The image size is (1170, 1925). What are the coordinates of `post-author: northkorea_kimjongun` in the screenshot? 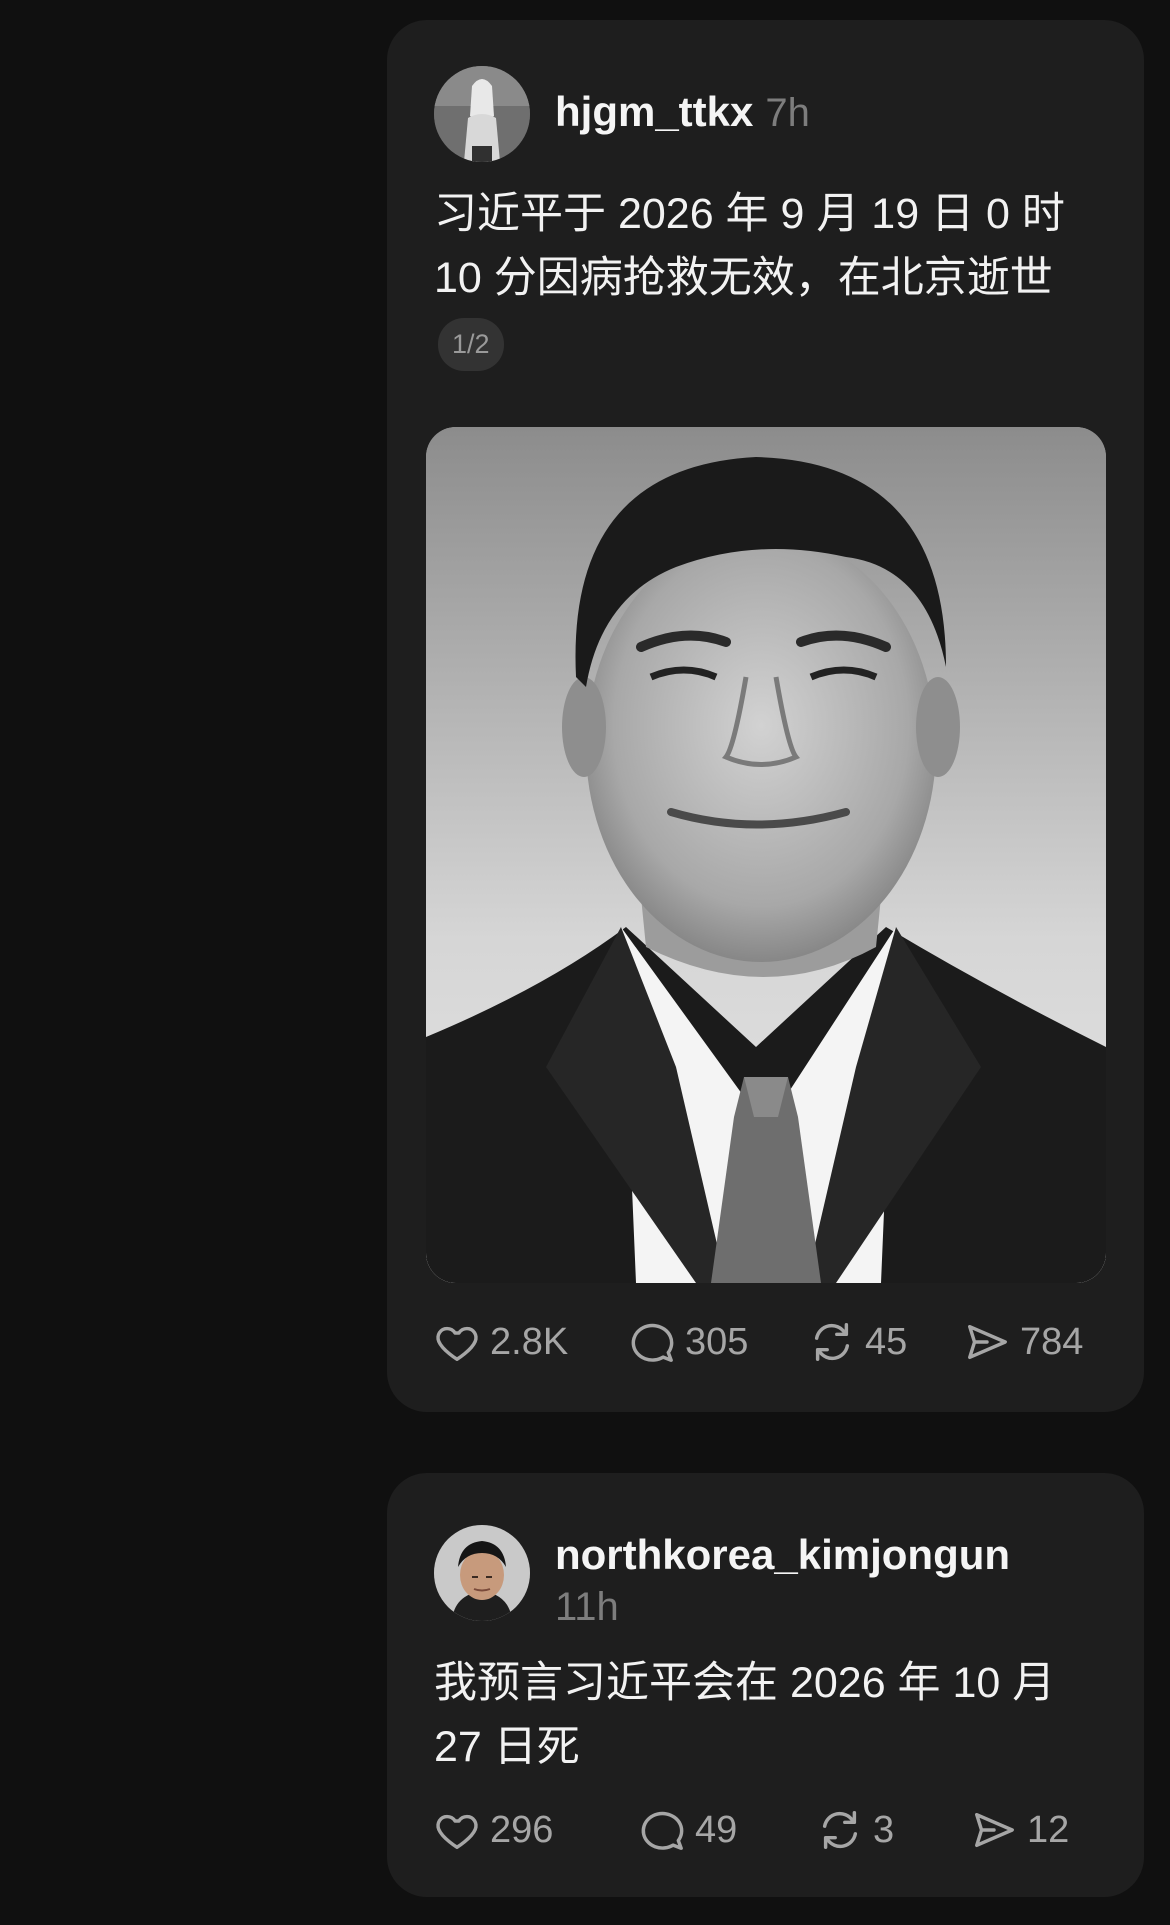 It's located at (782, 1555).